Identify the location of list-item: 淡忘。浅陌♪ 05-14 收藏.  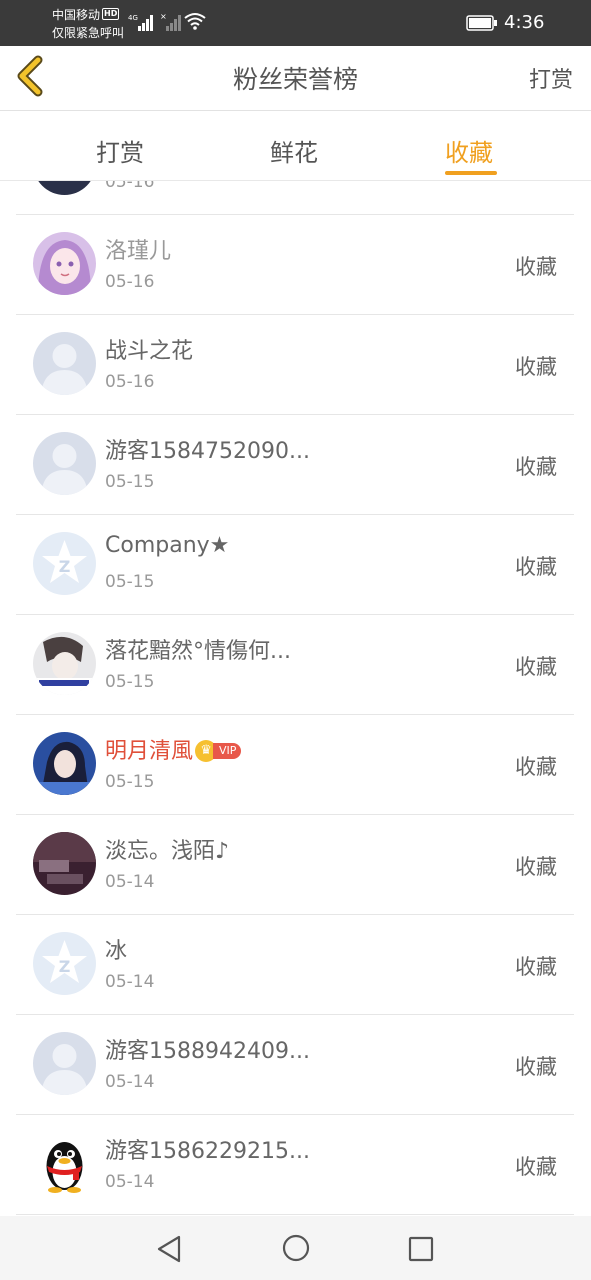
(295, 864).